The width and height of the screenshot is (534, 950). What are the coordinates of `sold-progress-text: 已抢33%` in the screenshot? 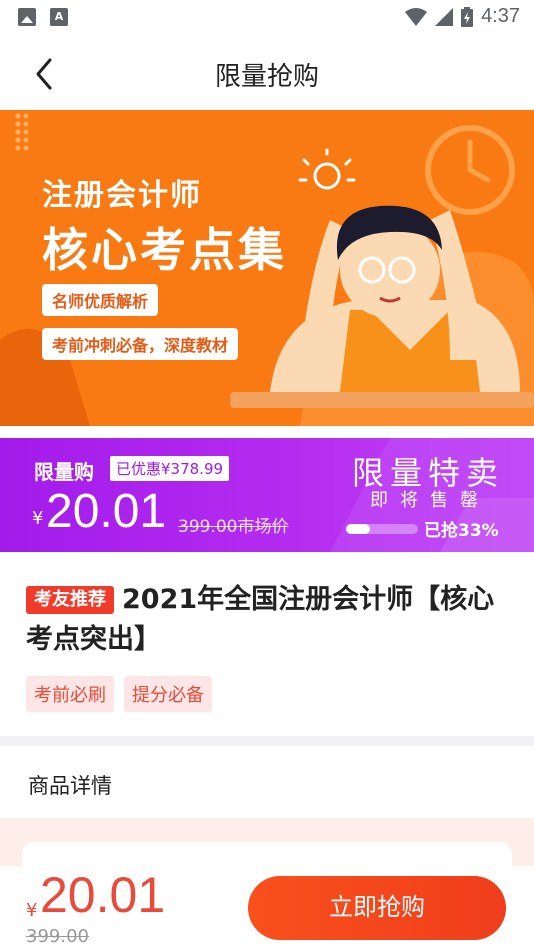 It's located at (461, 531).